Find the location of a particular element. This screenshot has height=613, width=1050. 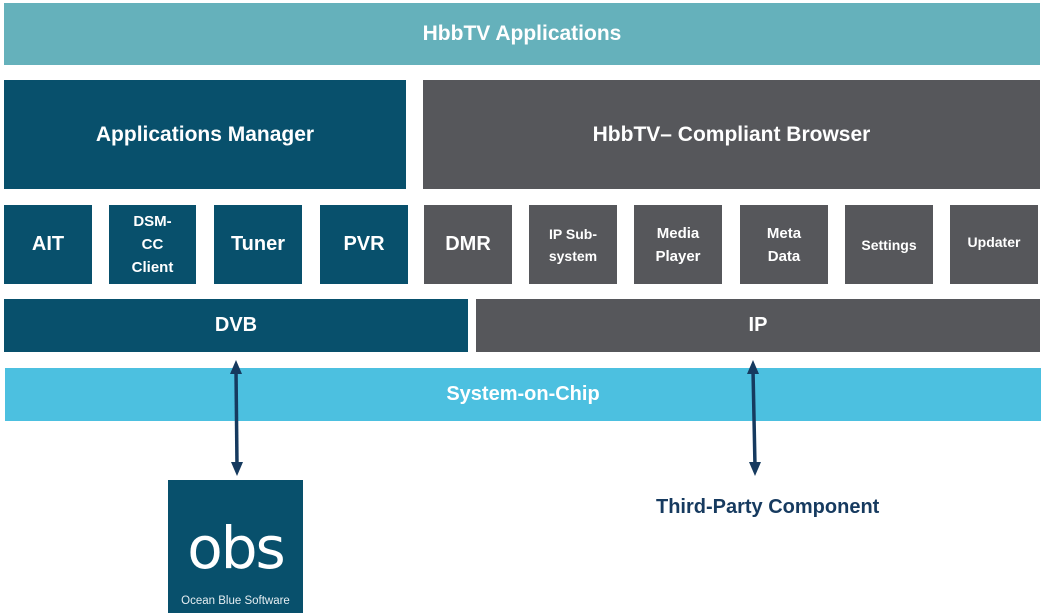

obs-logo-mark: obs is located at coordinates (236, 548).